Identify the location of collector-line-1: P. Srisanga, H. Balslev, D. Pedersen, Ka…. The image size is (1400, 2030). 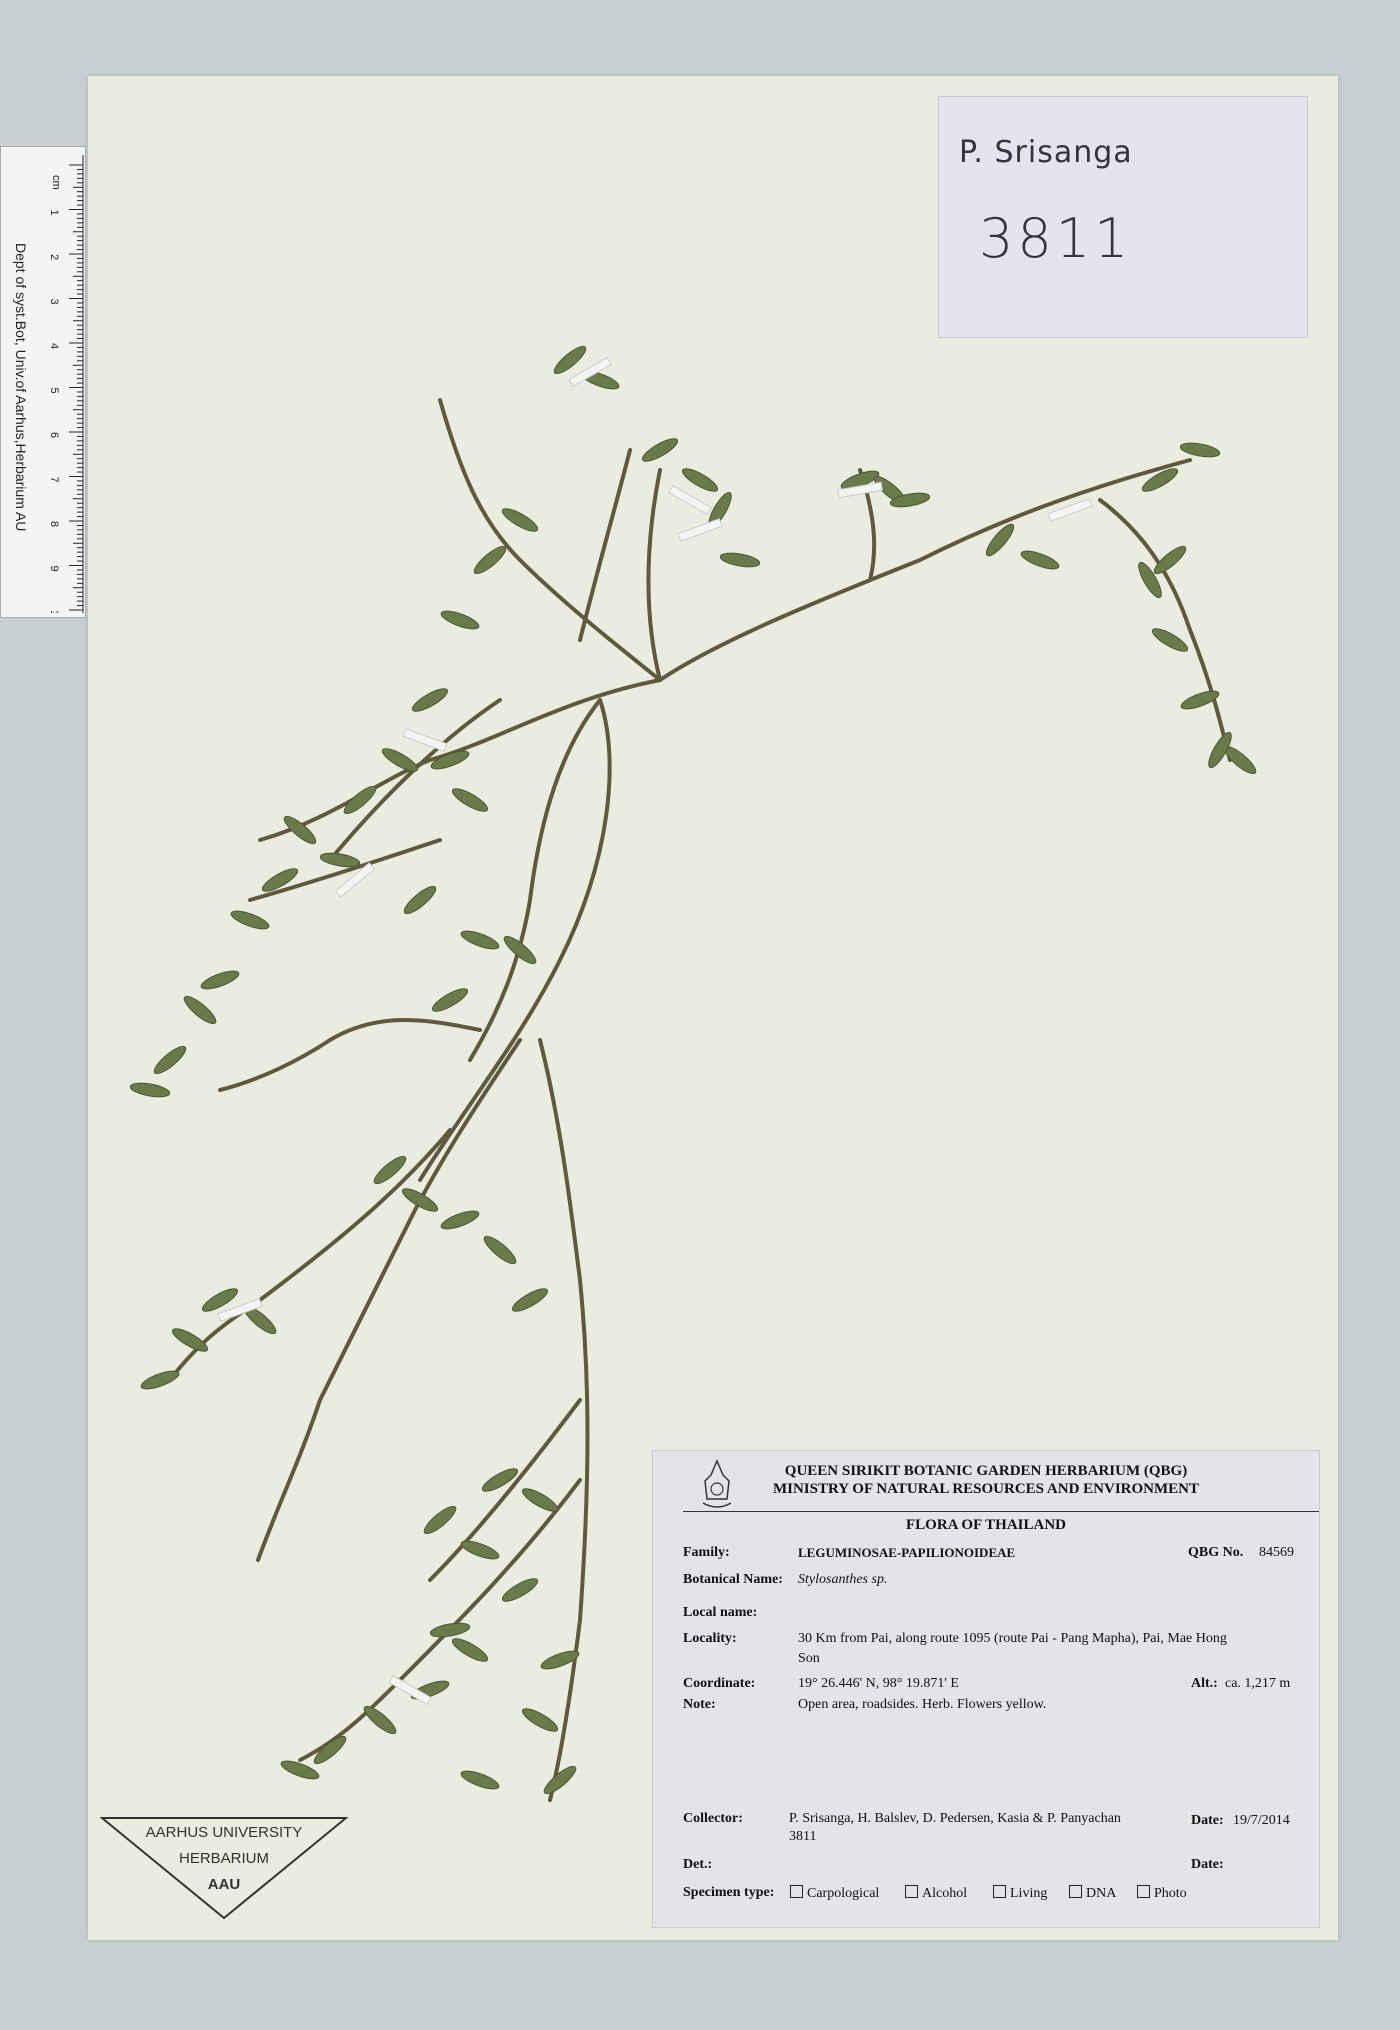
(955, 1818).